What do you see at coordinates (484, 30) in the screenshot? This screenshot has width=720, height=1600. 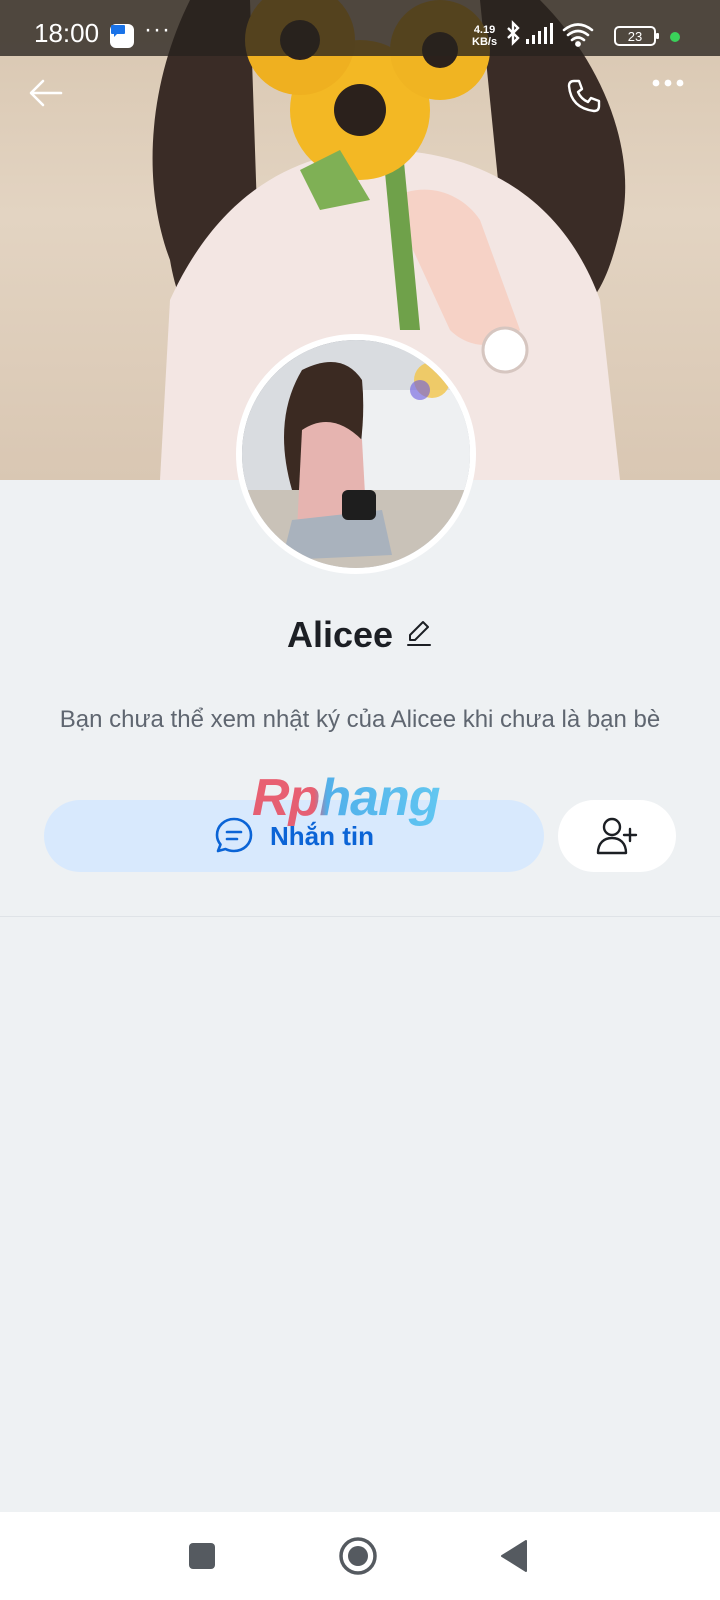 I see `net-speed-value: 4.19` at bounding box center [484, 30].